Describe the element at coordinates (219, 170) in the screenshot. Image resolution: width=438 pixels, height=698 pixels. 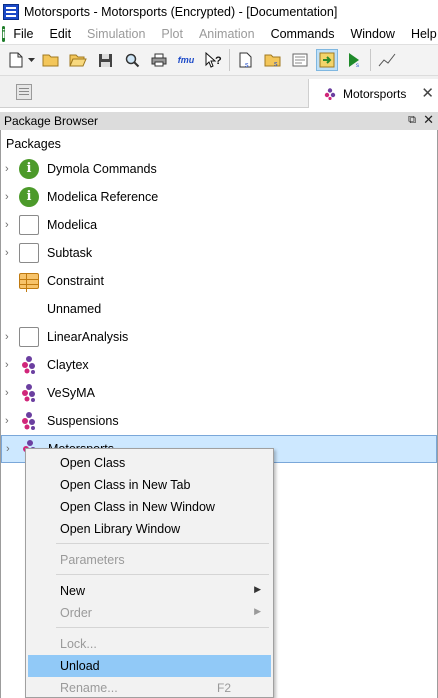
I see `tree-row-dymola-commands: › i Dymola Commands` at that location.